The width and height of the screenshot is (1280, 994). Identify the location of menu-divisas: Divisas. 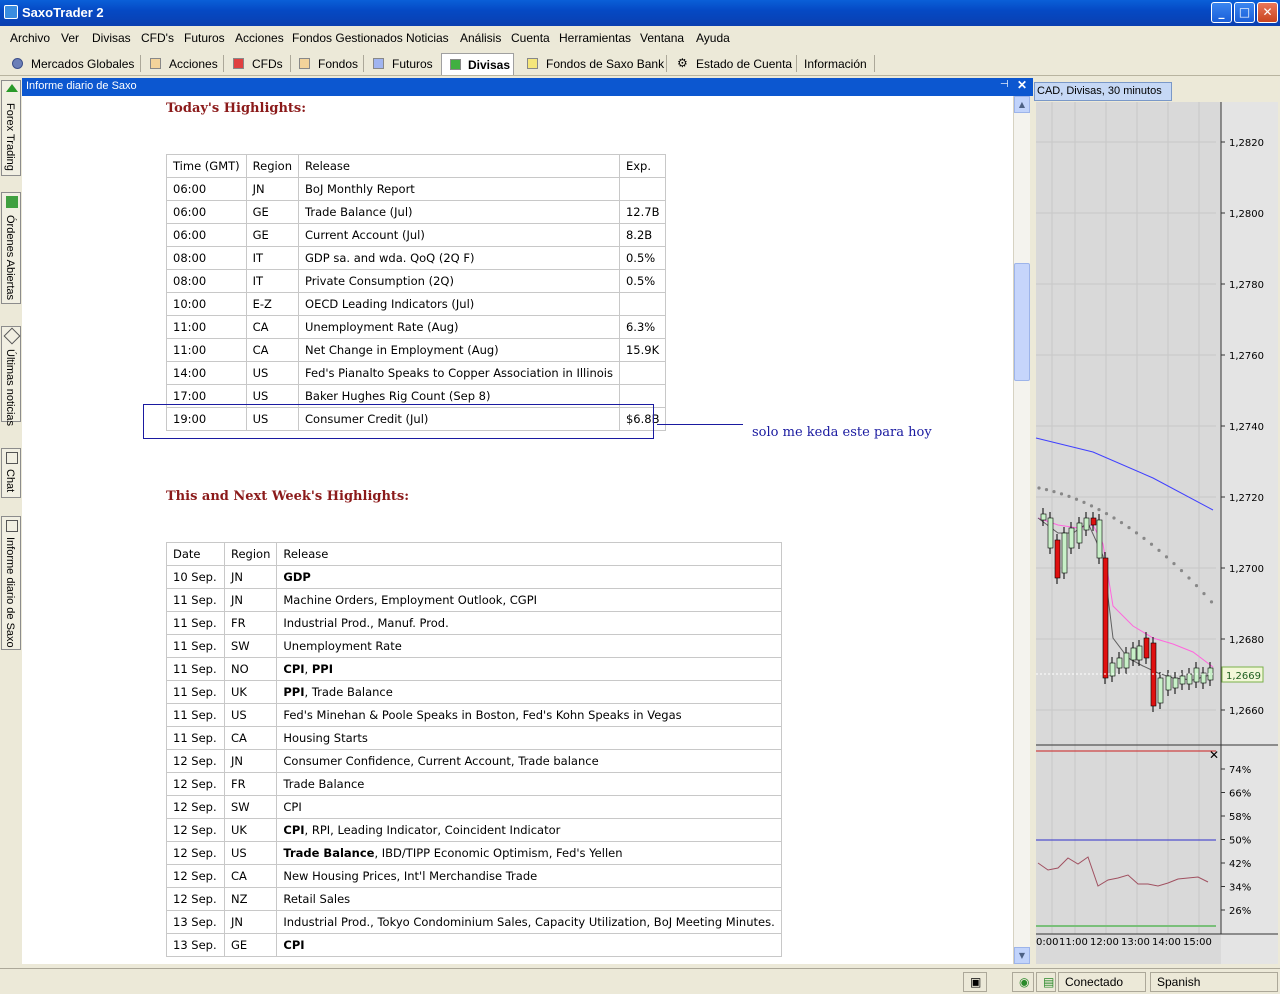
(111, 38).